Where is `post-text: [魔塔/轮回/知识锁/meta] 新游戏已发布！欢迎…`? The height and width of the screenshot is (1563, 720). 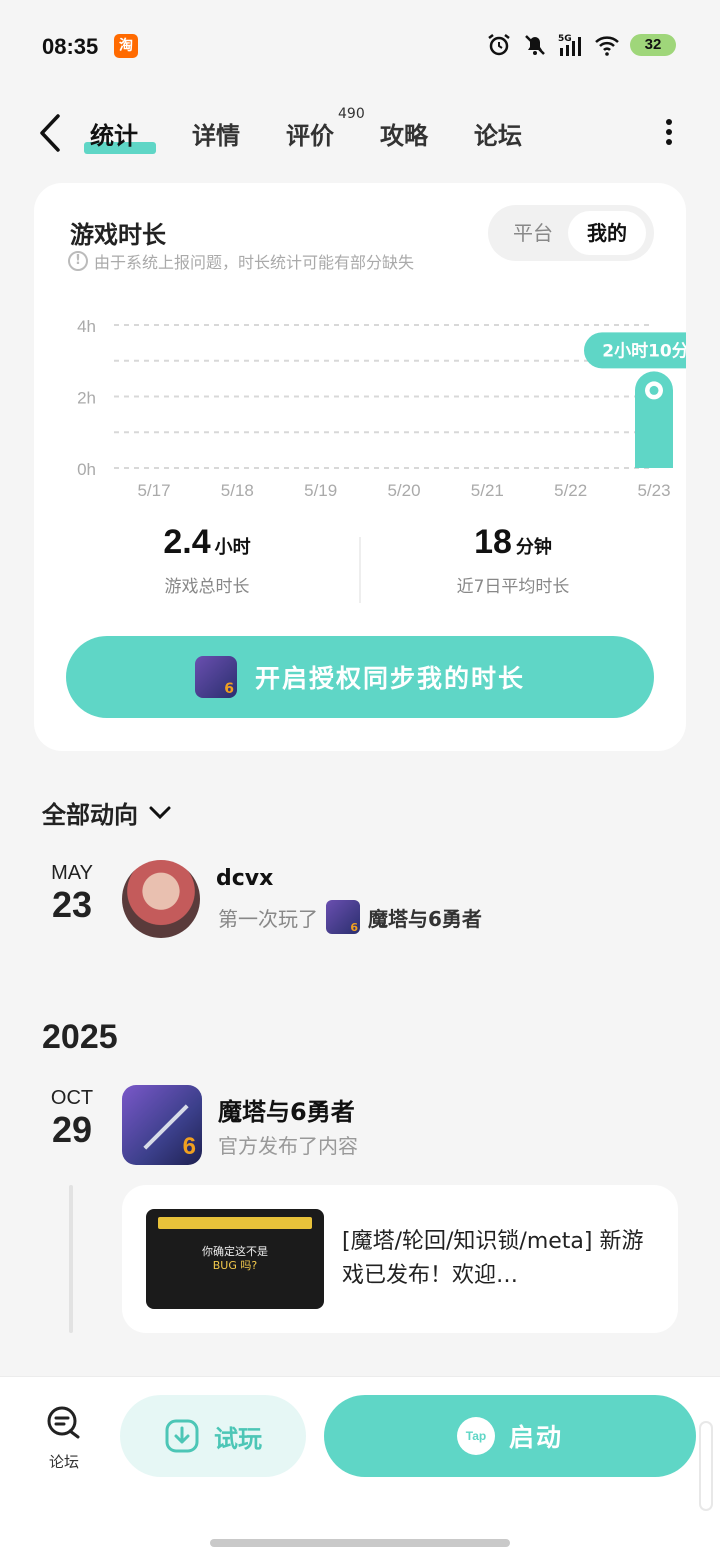 post-text: [魔塔/轮回/知识锁/meta] 新游戏已发布！欢迎… is located at coordinates (493, 1258).